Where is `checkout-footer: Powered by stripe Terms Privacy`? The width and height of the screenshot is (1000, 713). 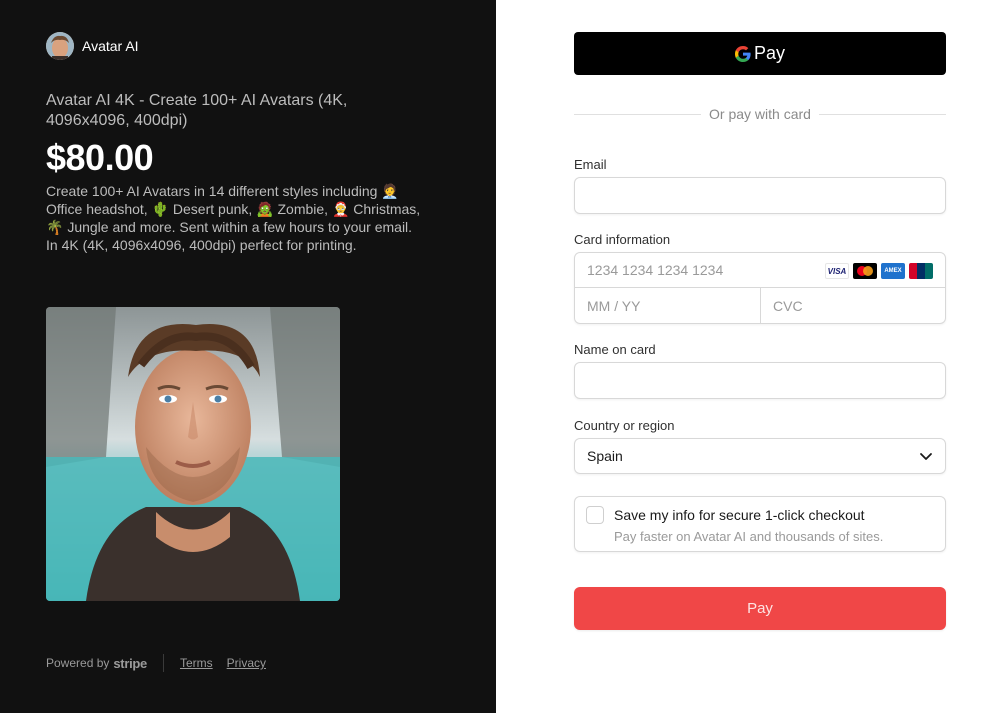
checkout-footer: Powered by stripe Terms Privacy is located at coordinates (163, 663).